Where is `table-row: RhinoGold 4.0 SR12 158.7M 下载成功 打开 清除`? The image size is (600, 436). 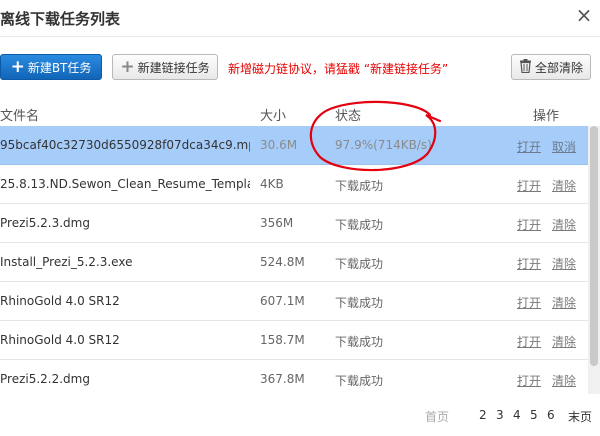
table-row: RhinoGold 4.0 SR12 158.7M 下载成功 打开 清除 is located at coordinates (300, 340).